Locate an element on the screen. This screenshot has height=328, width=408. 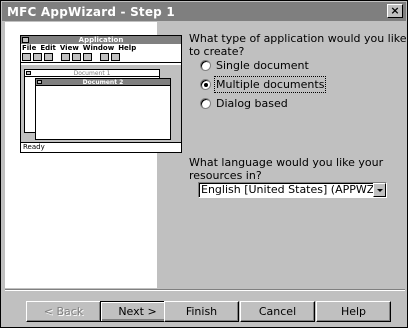
help-button: Help is located at coordinates (353, 311).